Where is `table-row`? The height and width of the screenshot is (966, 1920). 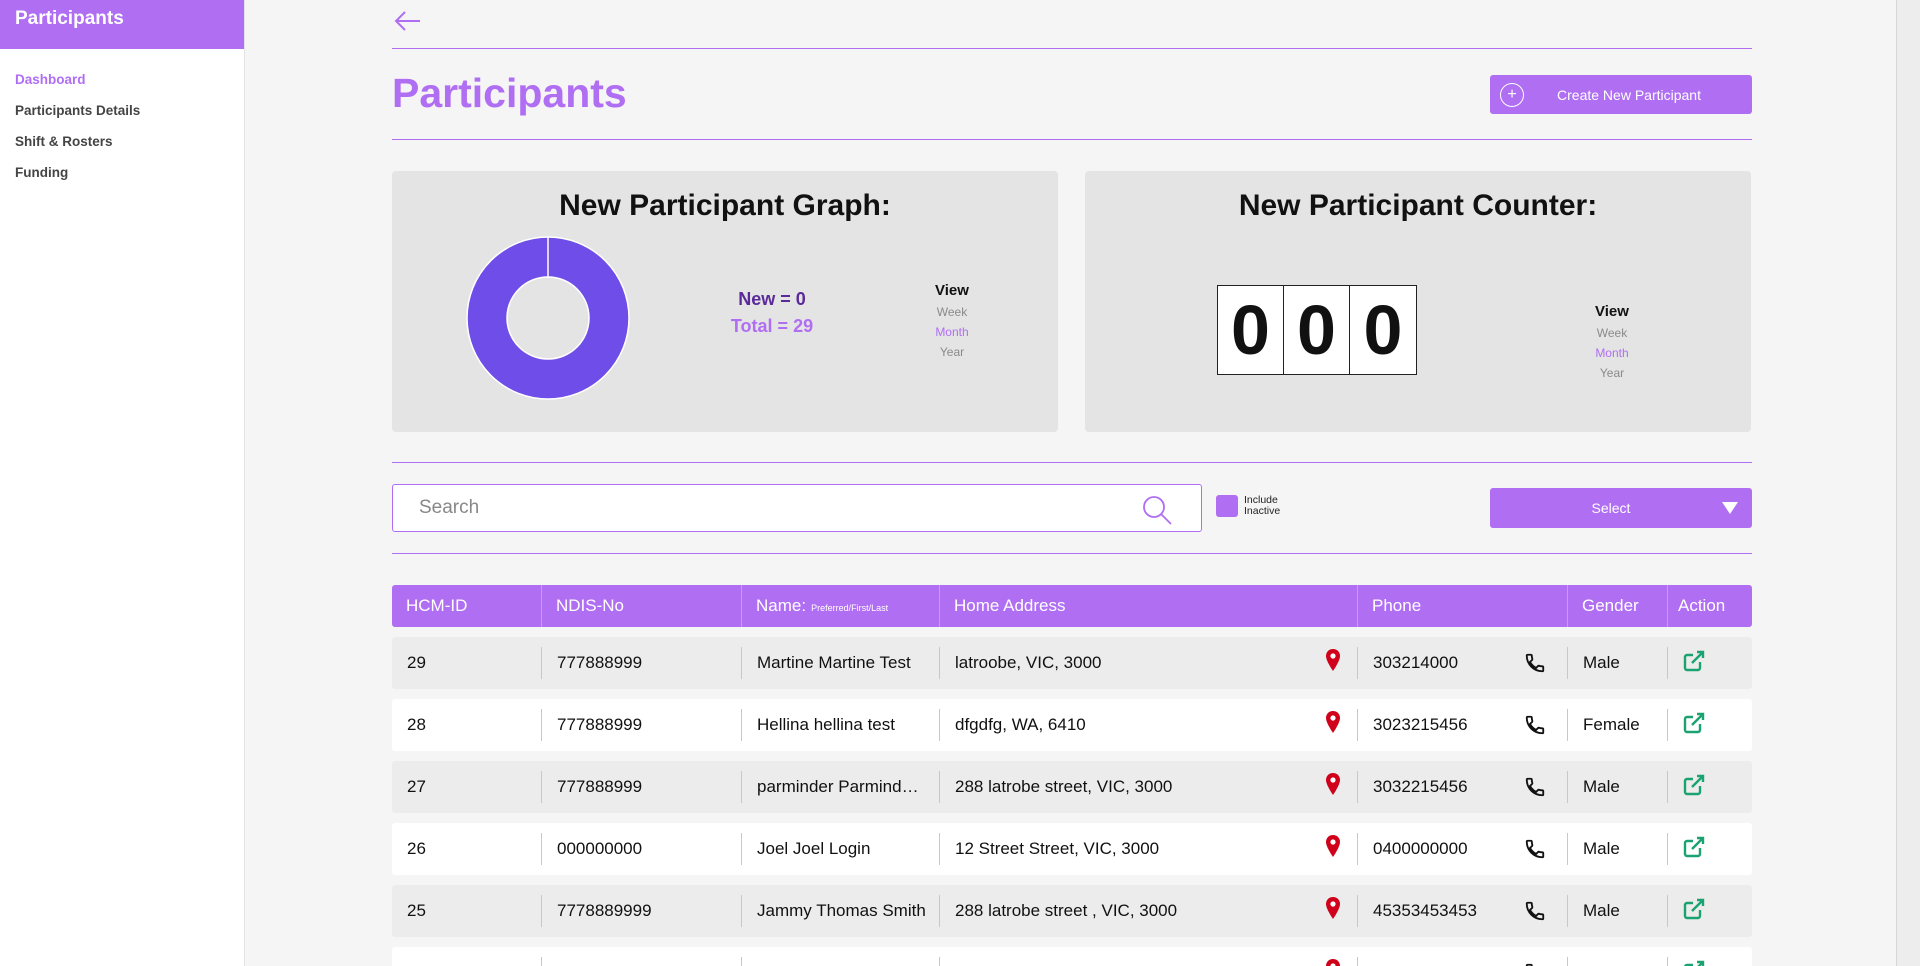
table-row is located at coordinates (1072, 956).